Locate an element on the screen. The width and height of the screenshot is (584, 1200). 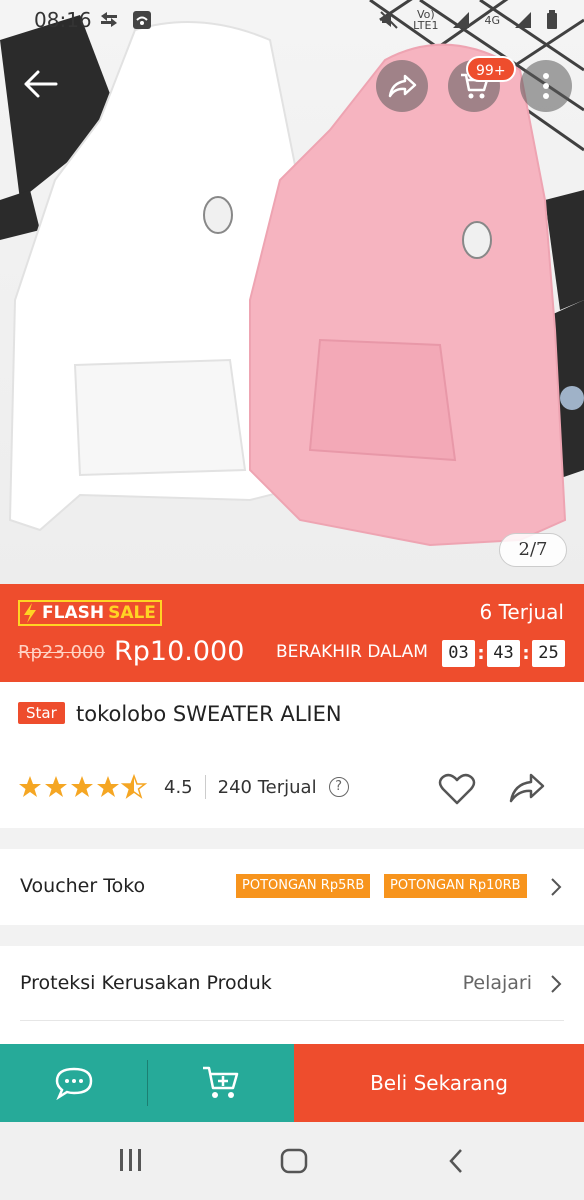
flash-sale-badge: FLASH SALE is located at coordinates (90, 613).